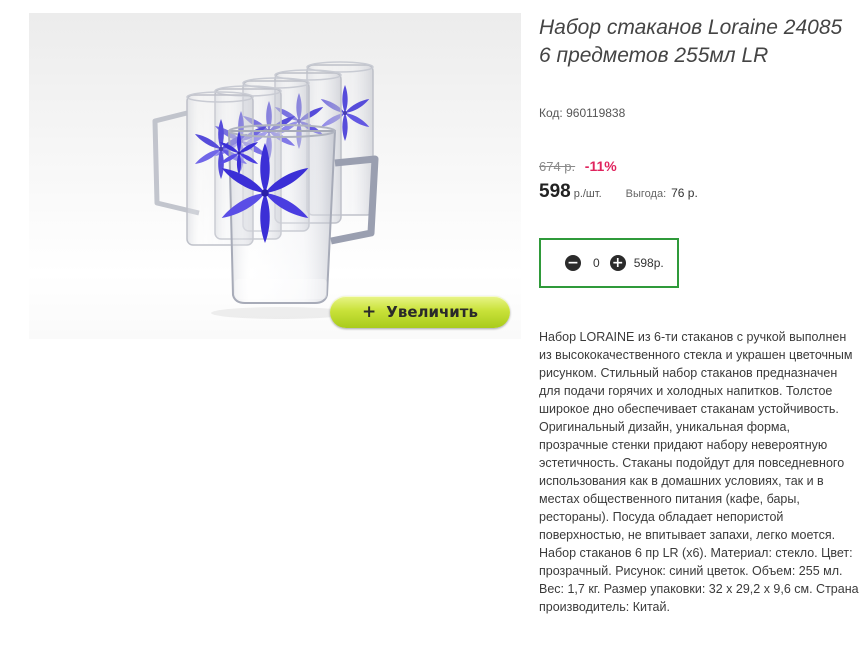 The image size is (860, 672). I want to click on discount-badge: -11%, so click(600, 166).